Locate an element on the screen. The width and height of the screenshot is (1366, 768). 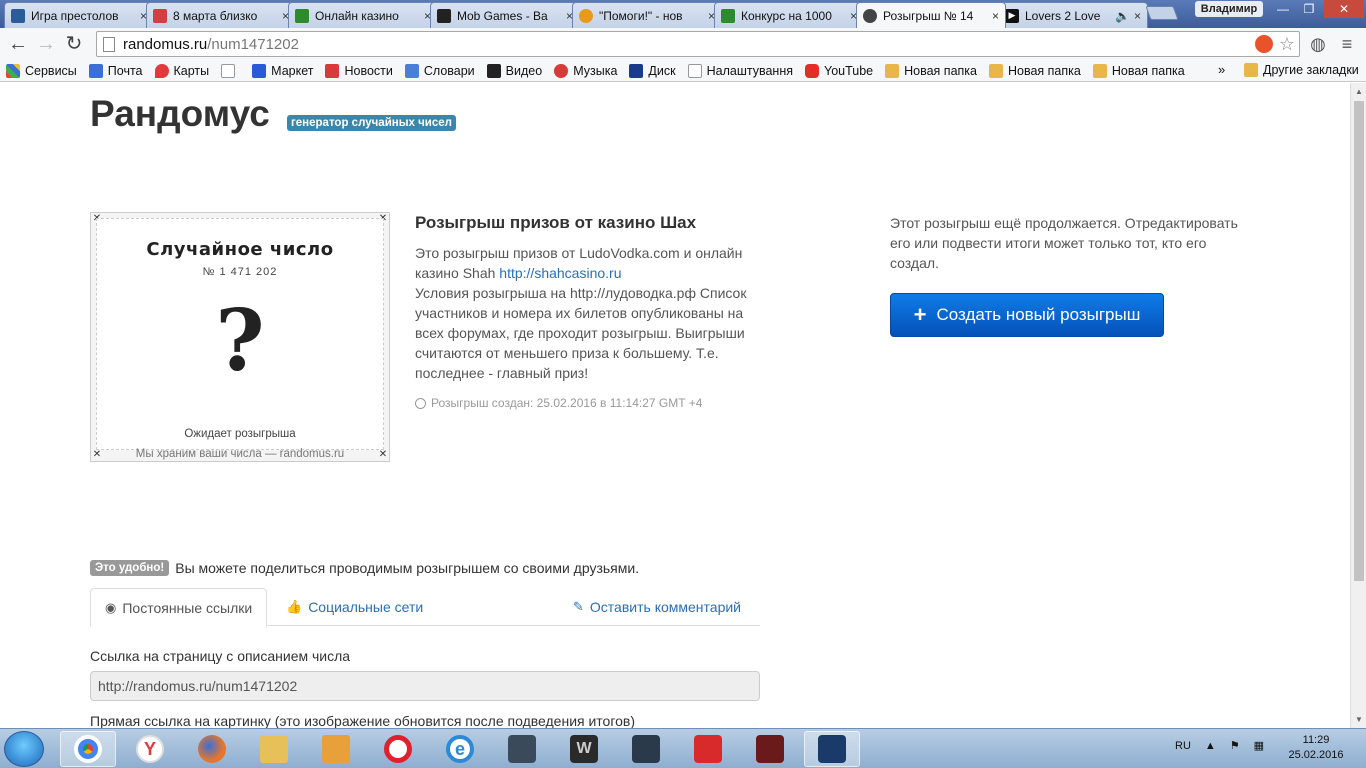
bookmark-item is located at coordinates (230, 70).